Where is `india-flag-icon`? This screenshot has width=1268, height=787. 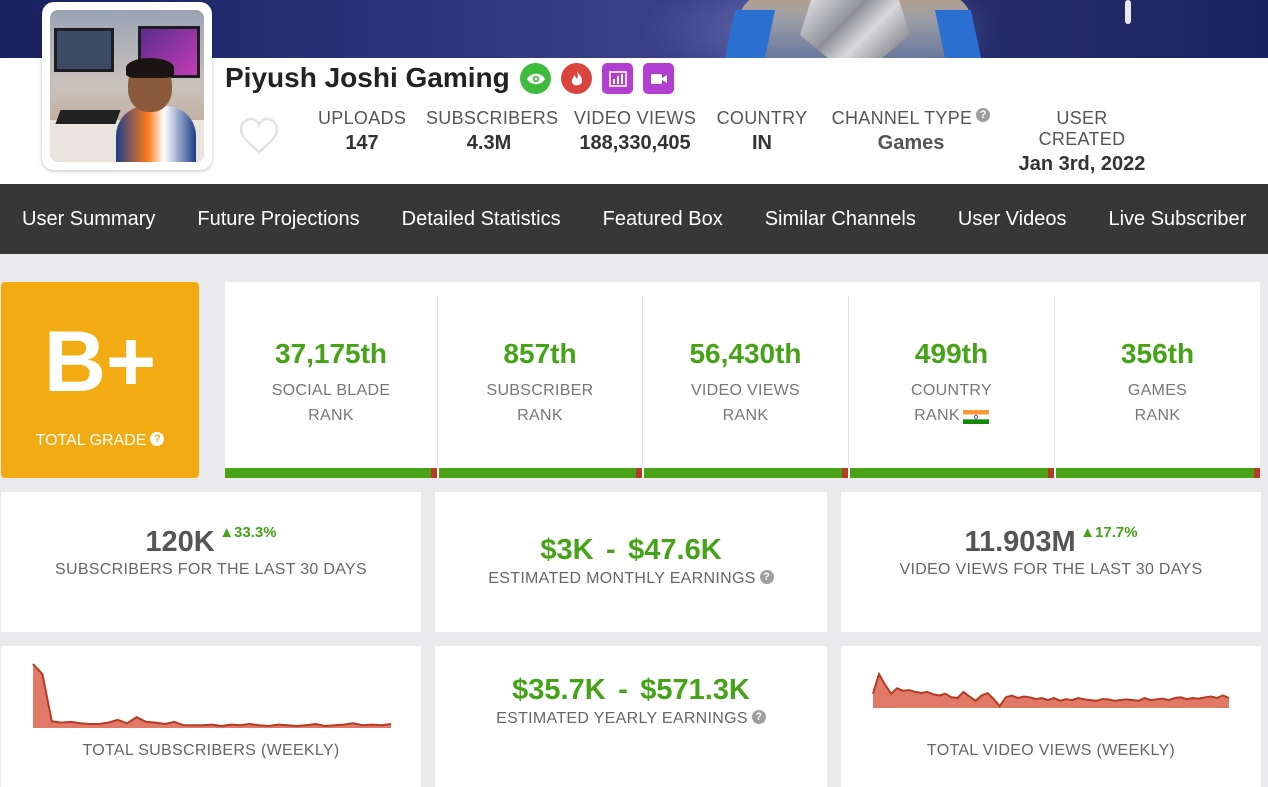
india-flag-icon is located at coordinates (975, 415).